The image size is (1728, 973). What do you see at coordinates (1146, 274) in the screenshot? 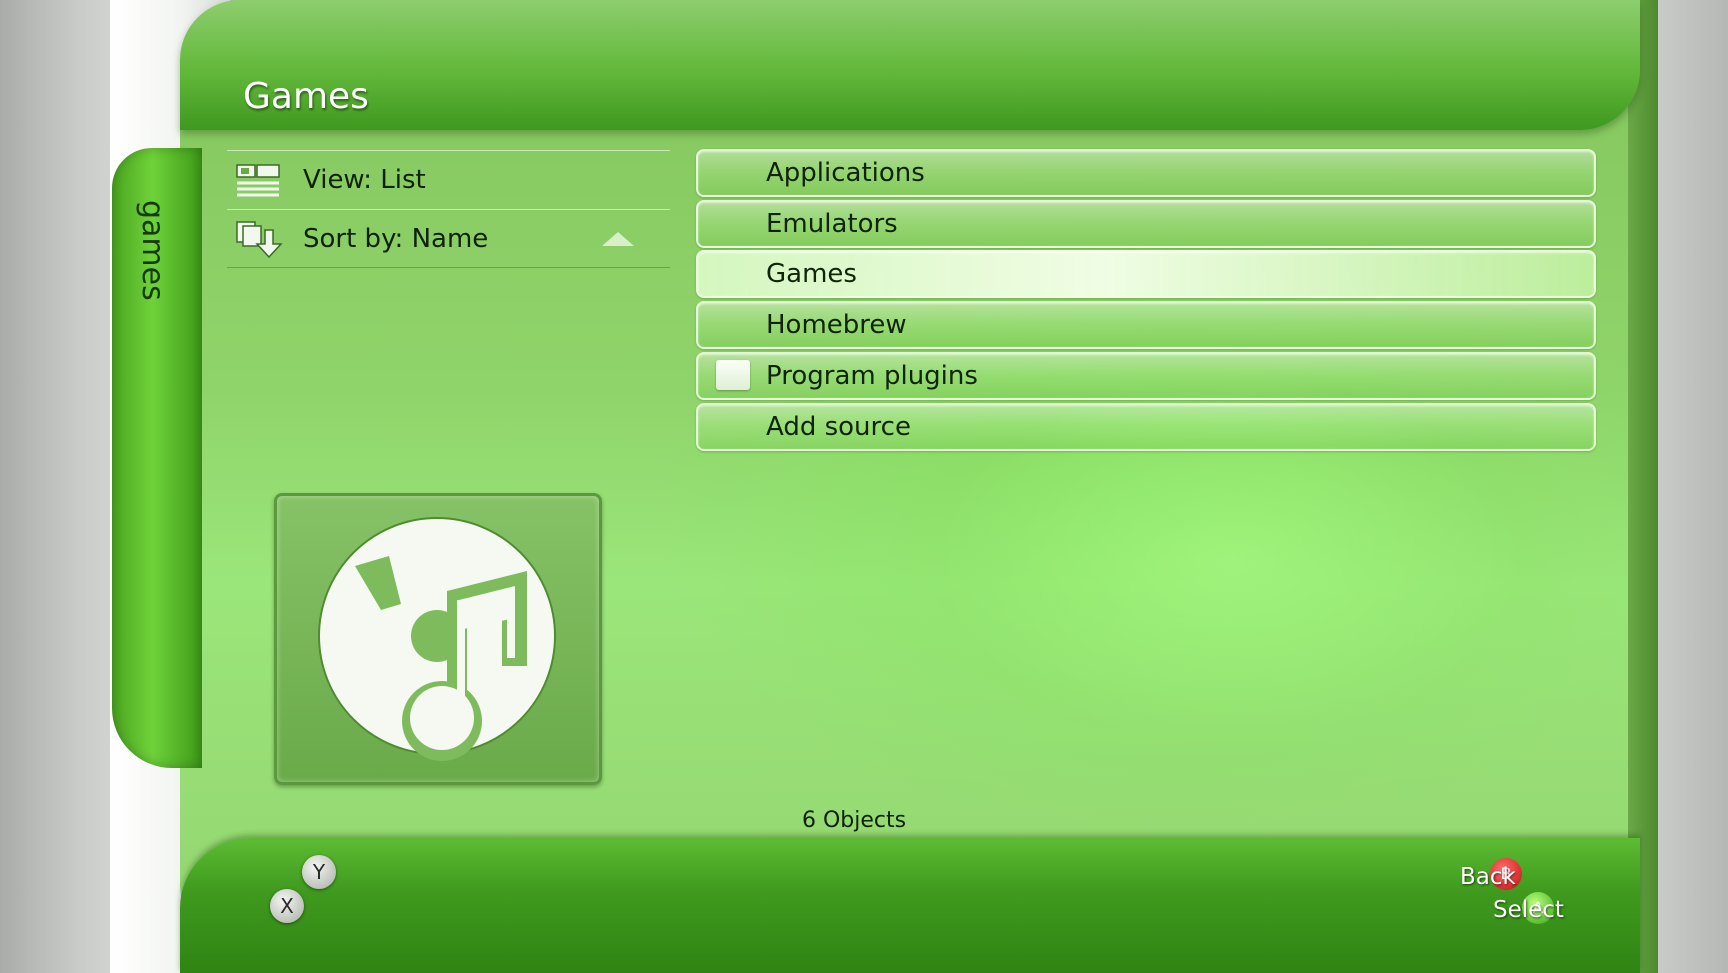
I see `list-item-games: Games` at bounding box center [1146, 274].